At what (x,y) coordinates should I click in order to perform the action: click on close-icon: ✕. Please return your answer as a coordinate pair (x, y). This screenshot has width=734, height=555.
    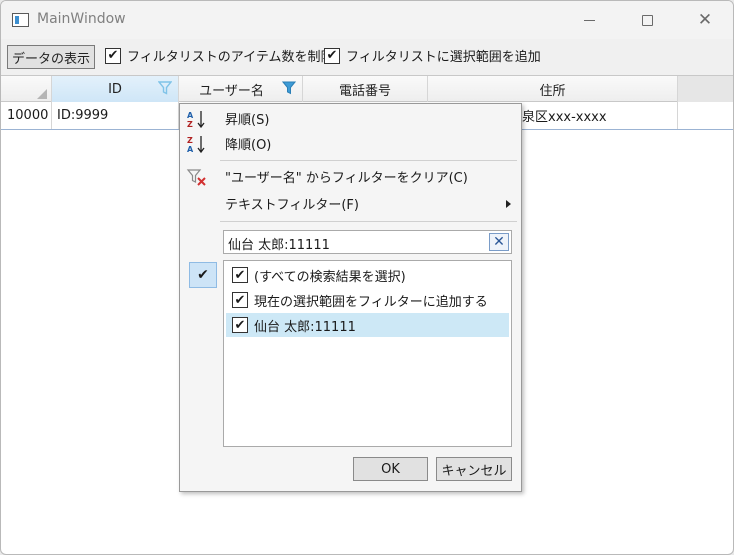
    Looking at the image, I should click on (705, 20).